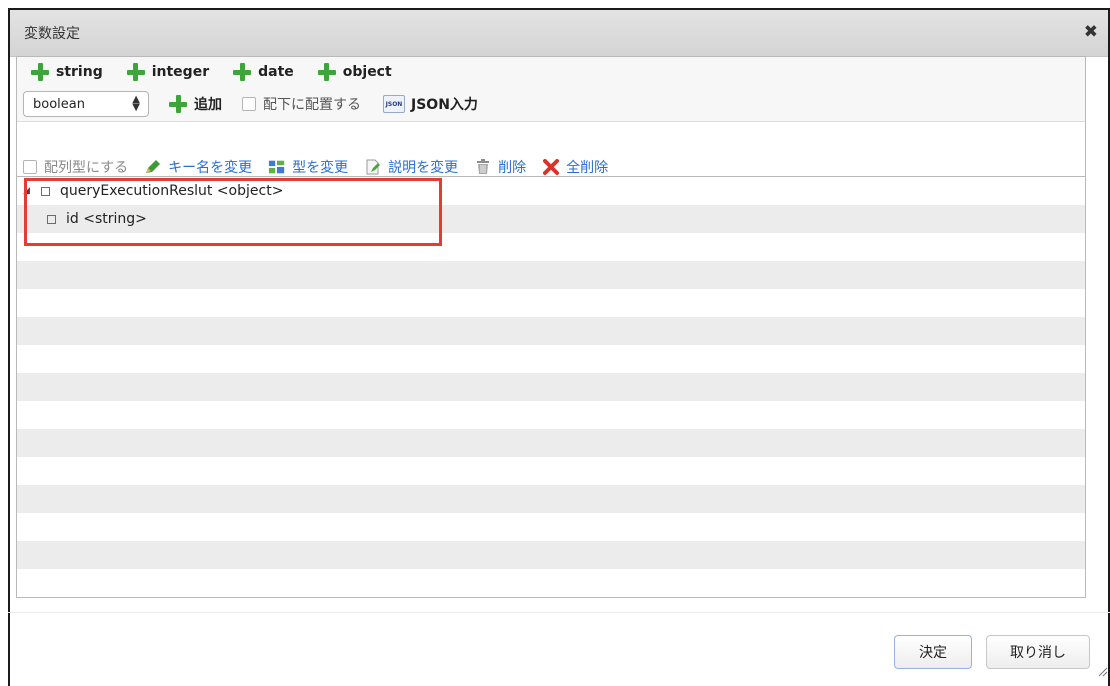 This screenshot has height=686, width=1110. I want to click on tree-node-root: ◢ queryExecutionReslut <object>, so click(551, 191).